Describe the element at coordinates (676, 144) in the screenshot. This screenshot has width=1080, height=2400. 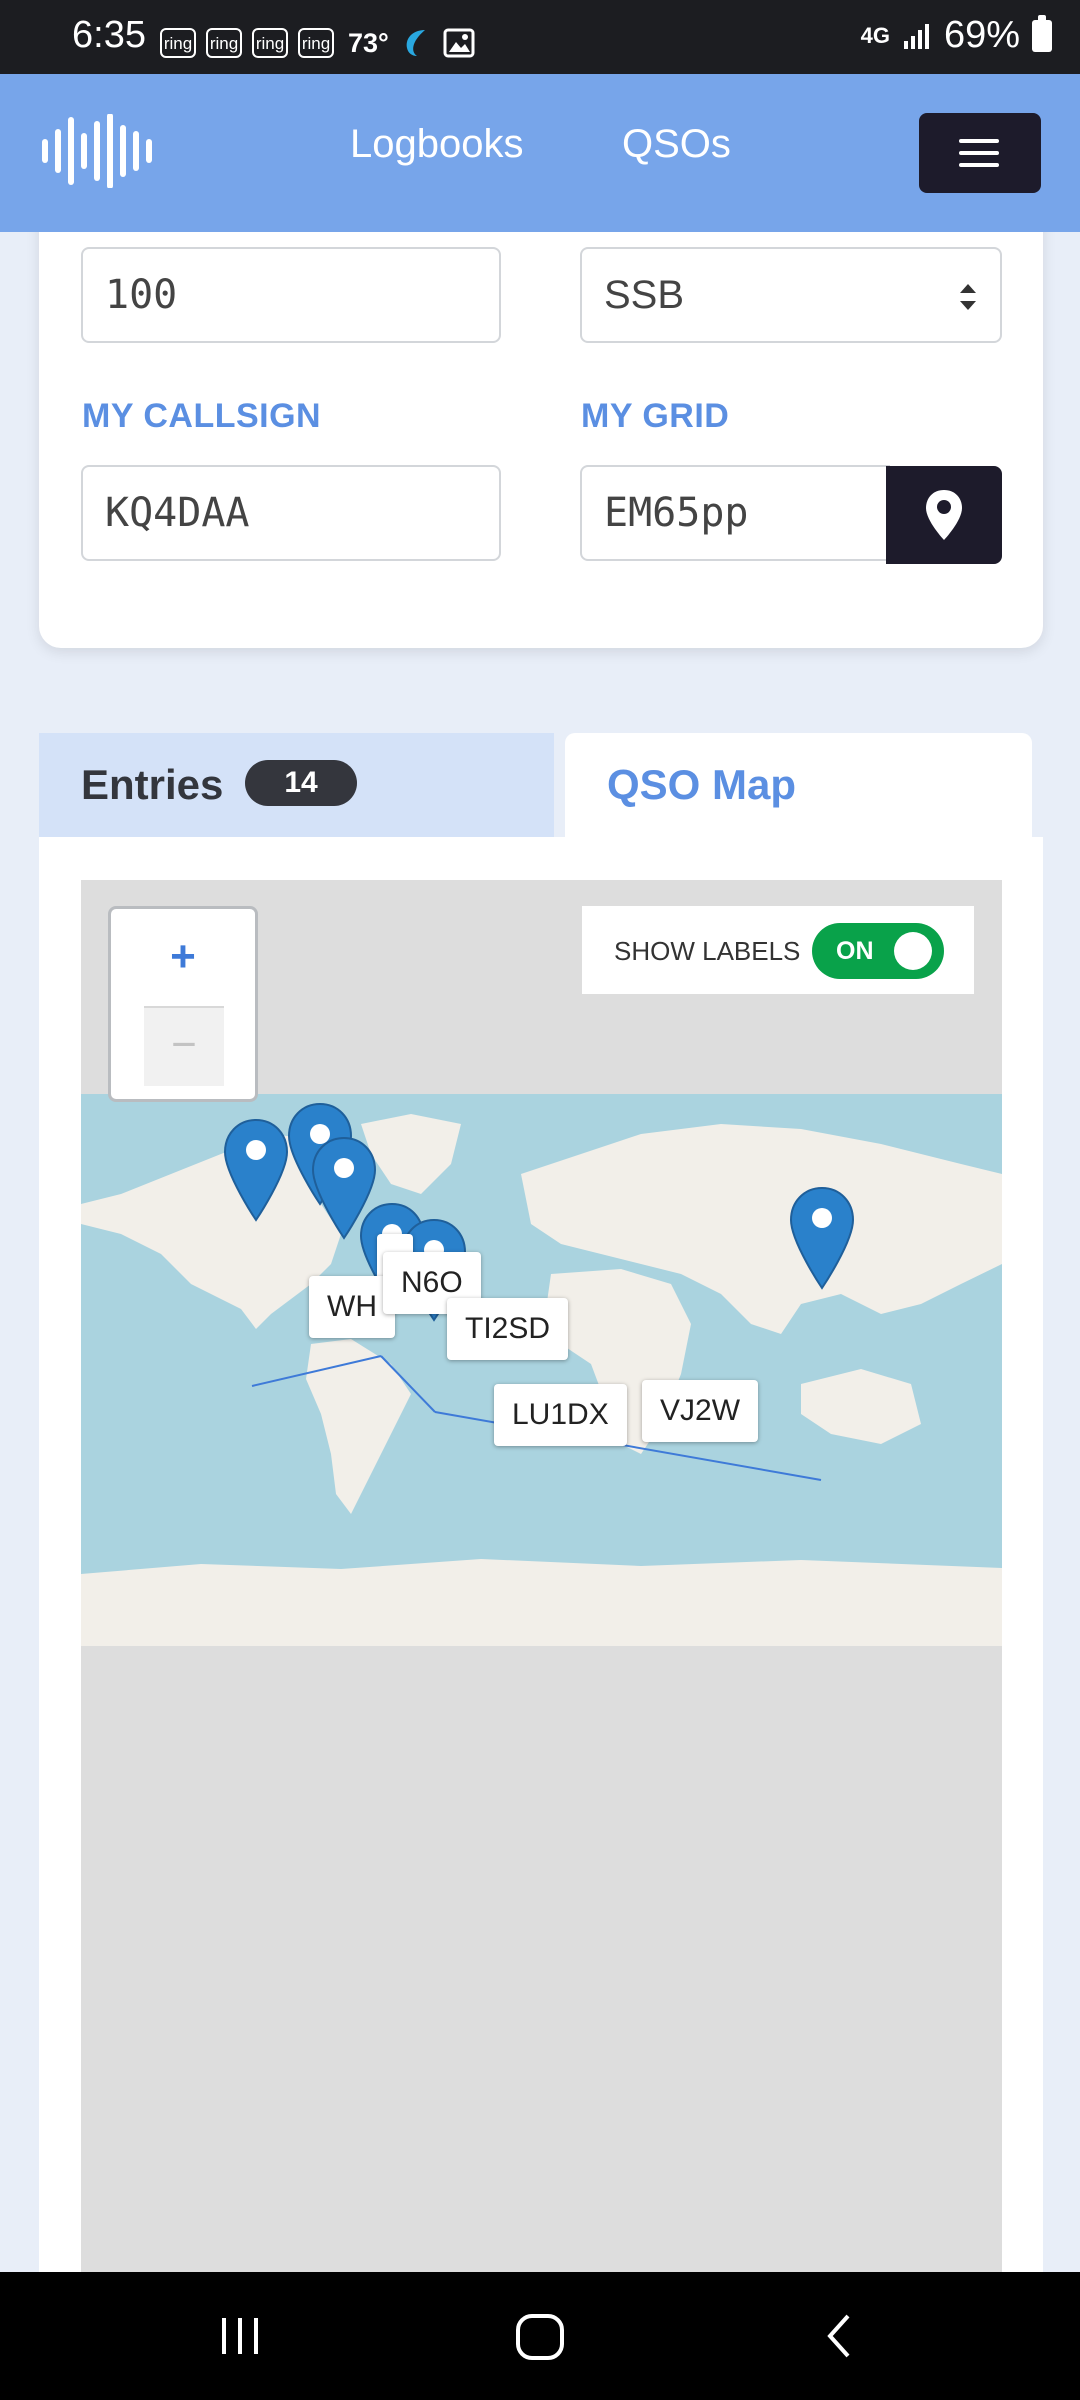
I see `nav-link-qsos: QSOs` at that location.